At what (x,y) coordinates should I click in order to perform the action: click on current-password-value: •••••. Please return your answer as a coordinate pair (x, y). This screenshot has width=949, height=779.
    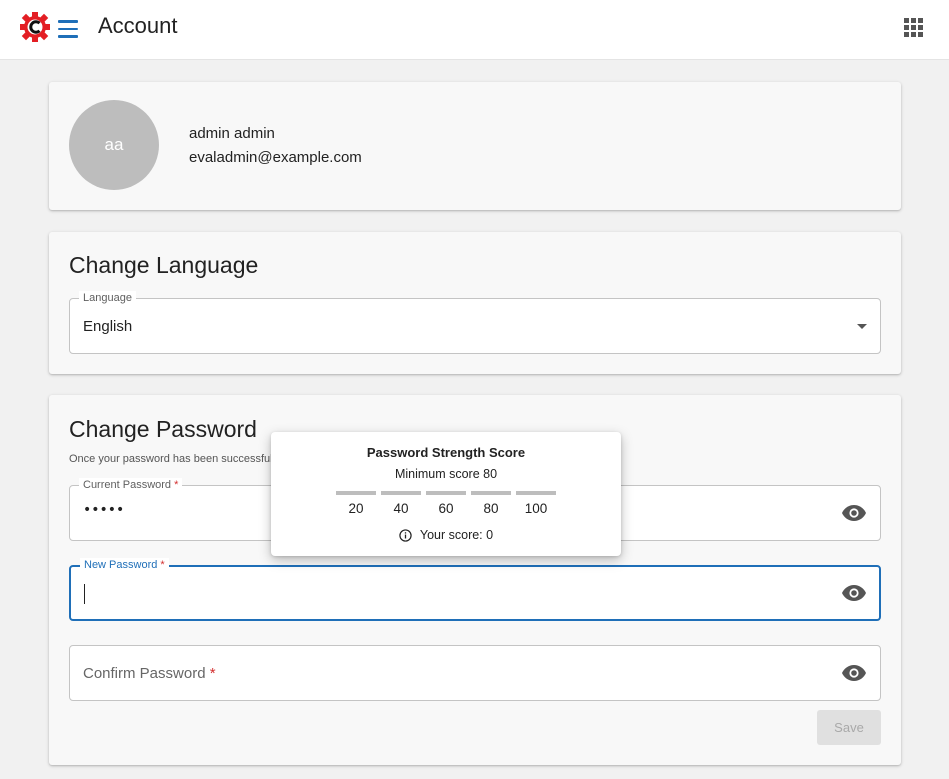
    Looking at the image, I should click on (104, 510).